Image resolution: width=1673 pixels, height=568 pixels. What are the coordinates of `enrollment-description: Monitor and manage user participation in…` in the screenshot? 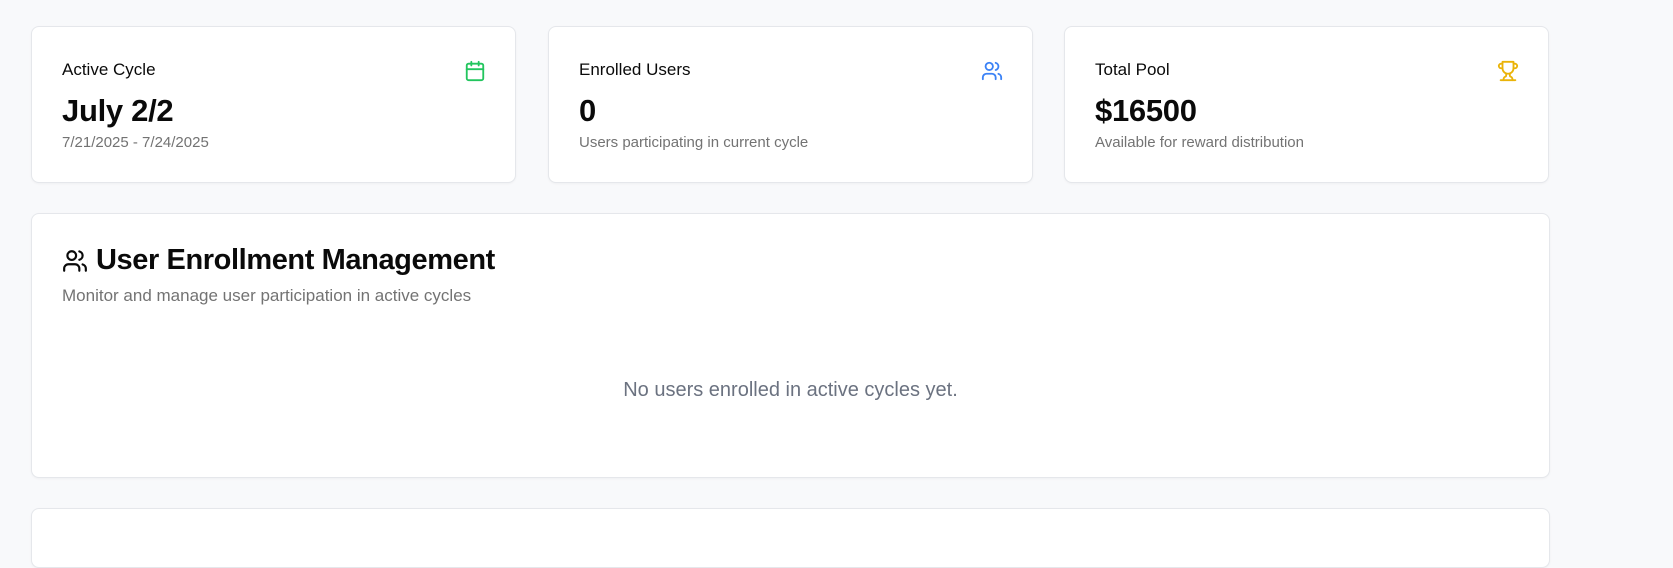 It's located at (267, 295).